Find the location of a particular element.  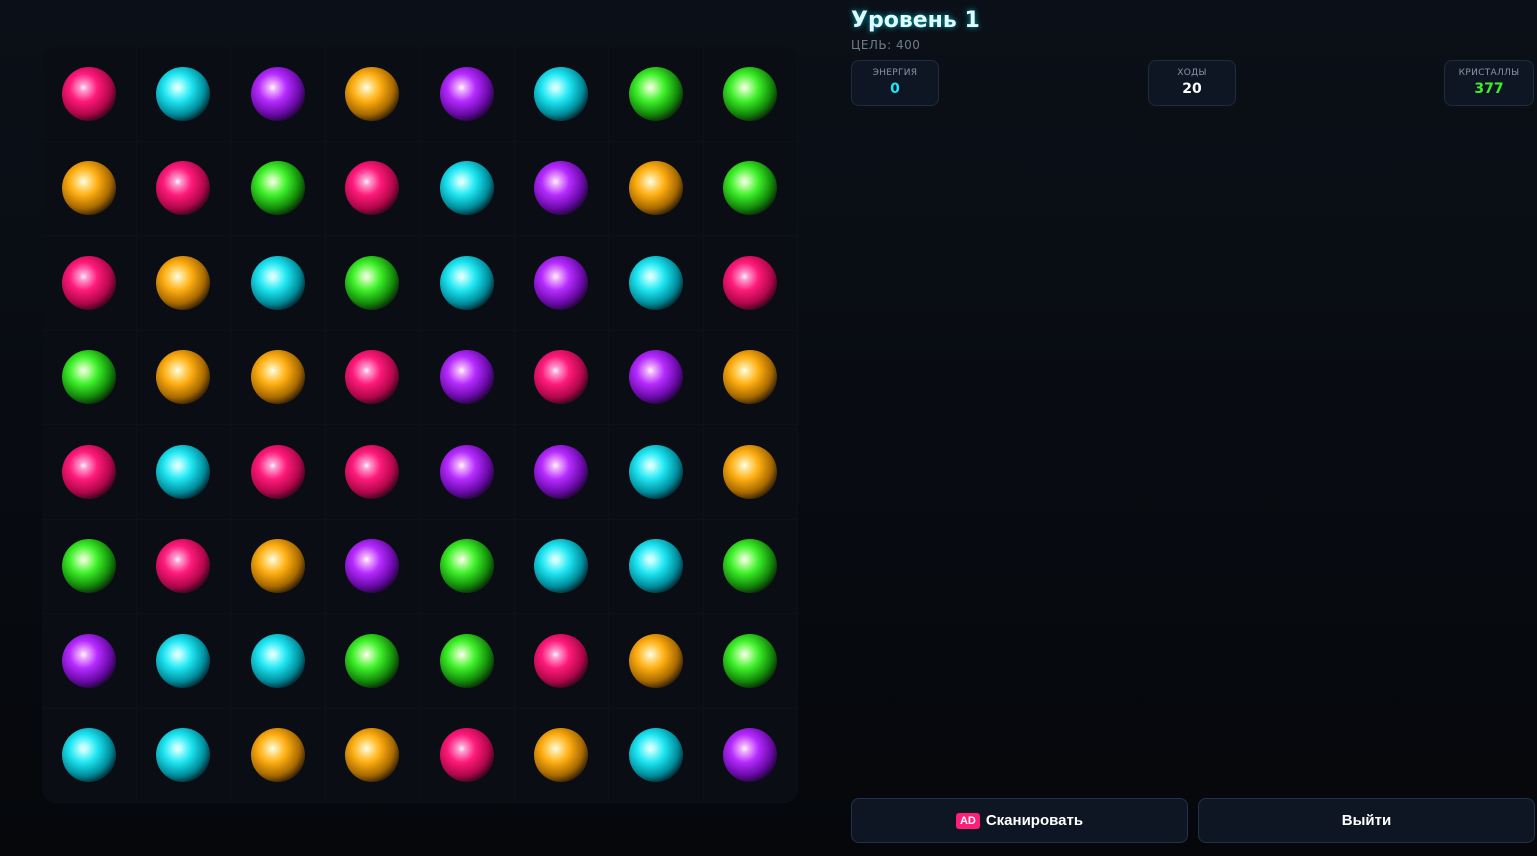

exit-button: Выйти is located at coordinates (1366, 820).